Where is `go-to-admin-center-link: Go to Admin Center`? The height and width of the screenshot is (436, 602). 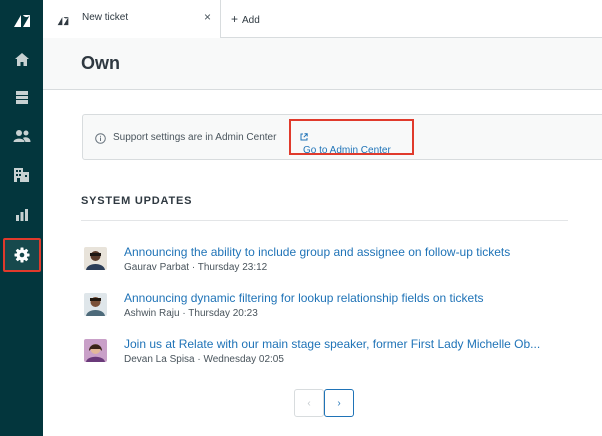 go-to-admin-center-link: Go to Admin Center is located at coordinates (351, 137).